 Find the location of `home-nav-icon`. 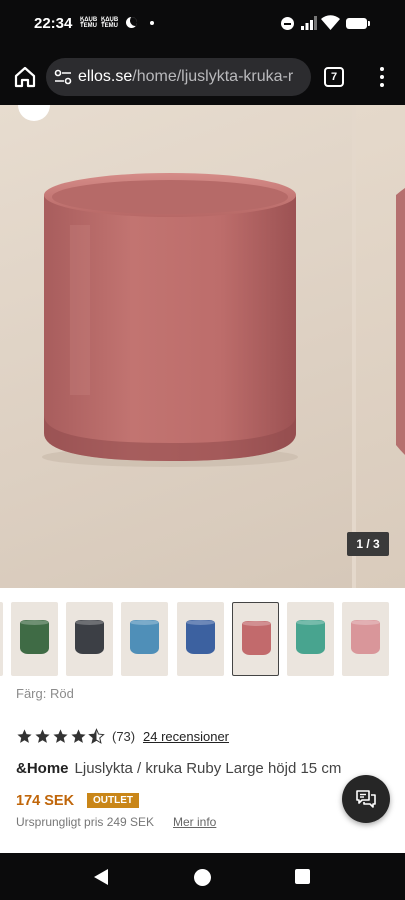

home-nav-icon is located at coordinates (202, 877).